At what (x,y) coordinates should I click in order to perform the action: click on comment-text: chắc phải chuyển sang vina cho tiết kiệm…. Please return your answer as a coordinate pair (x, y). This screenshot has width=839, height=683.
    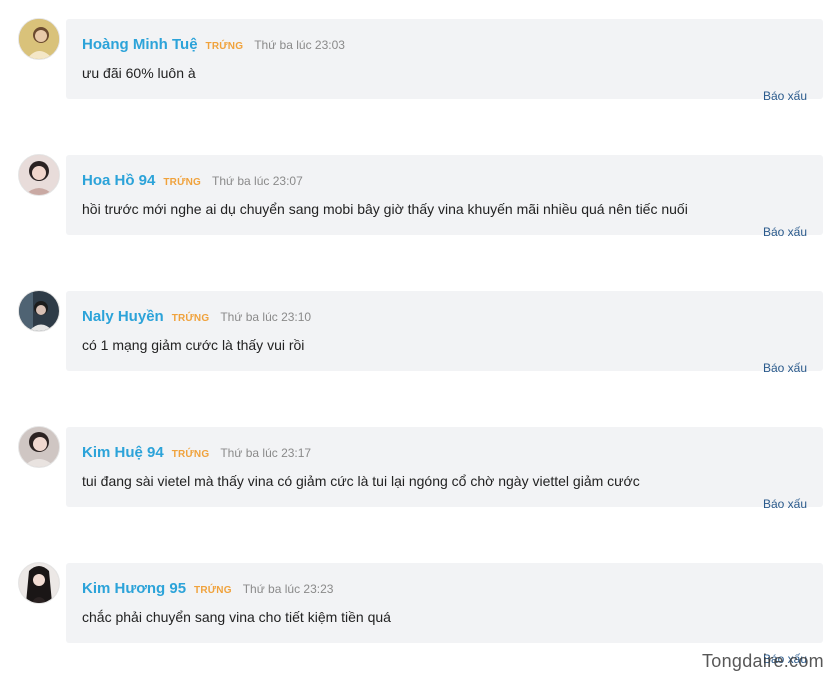
    Looking at the image, I should click on (236, 617).